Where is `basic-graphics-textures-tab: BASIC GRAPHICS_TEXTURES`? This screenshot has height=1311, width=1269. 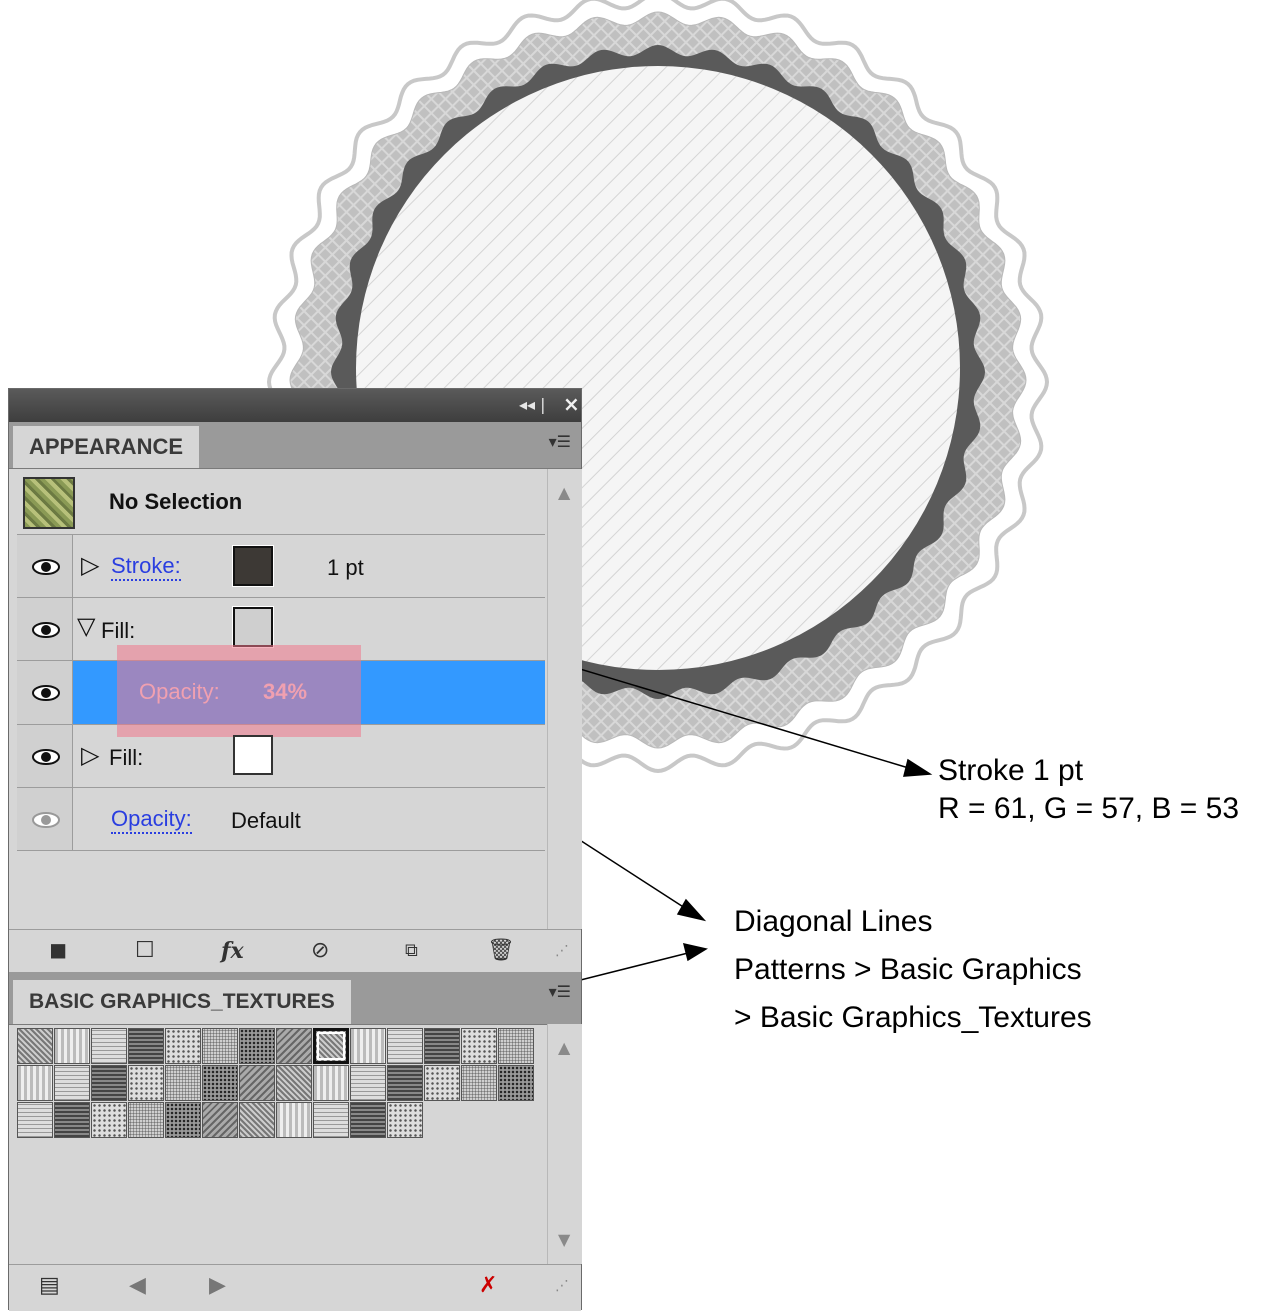
basic-graphics-textures-tab: BASIC GRAPHICS_TEXTURES is located at coordinates (182, 1002).